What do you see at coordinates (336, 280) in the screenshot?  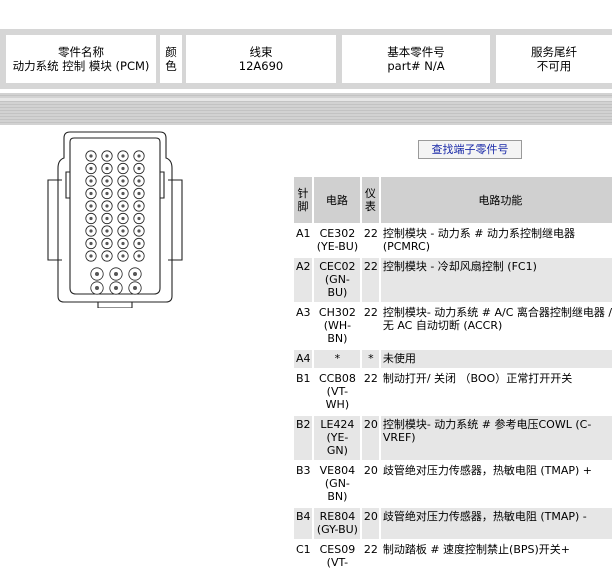 I see `circuit-cell: CEC02 (GN-BU)` at bounding box center [336, 280].